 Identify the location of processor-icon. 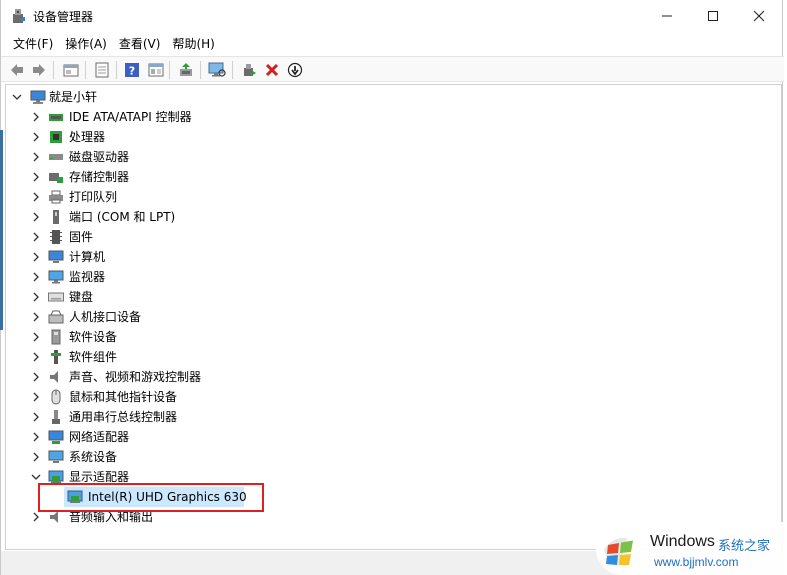
(56, 137).